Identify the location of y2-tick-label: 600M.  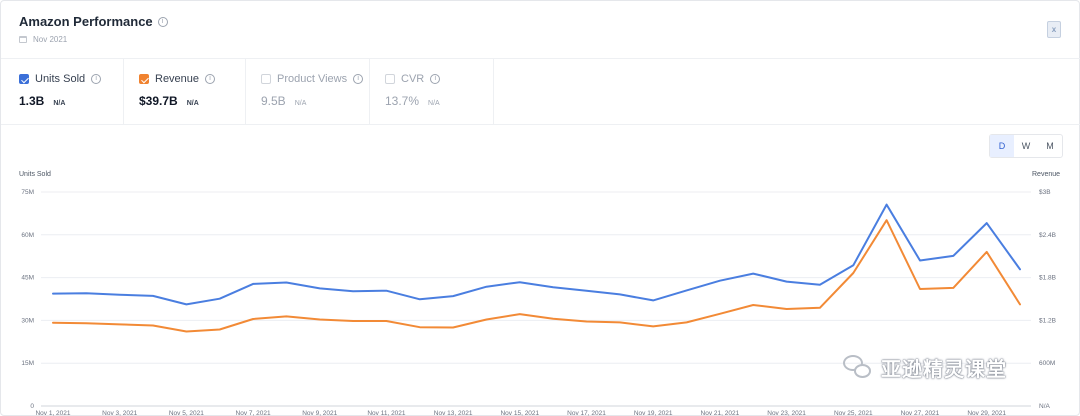
(1047, 363).